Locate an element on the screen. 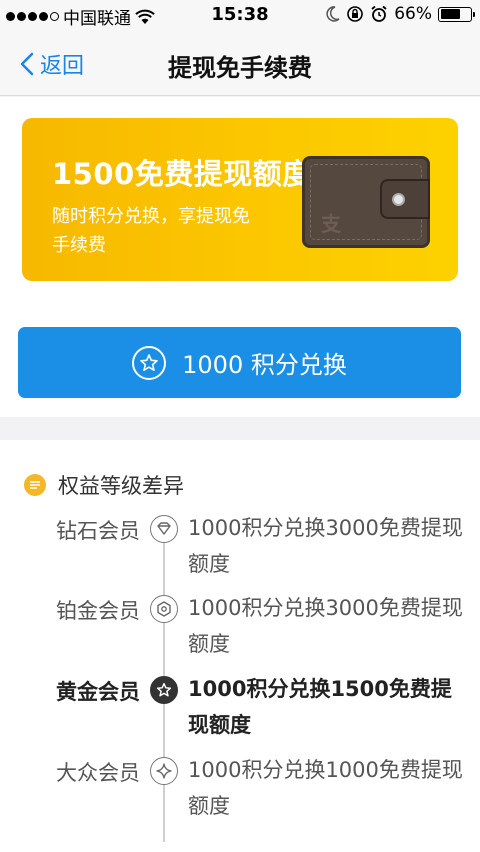 This screenshot has height=852, width=480. status-right: 66% is located at coordinates (400, 14).